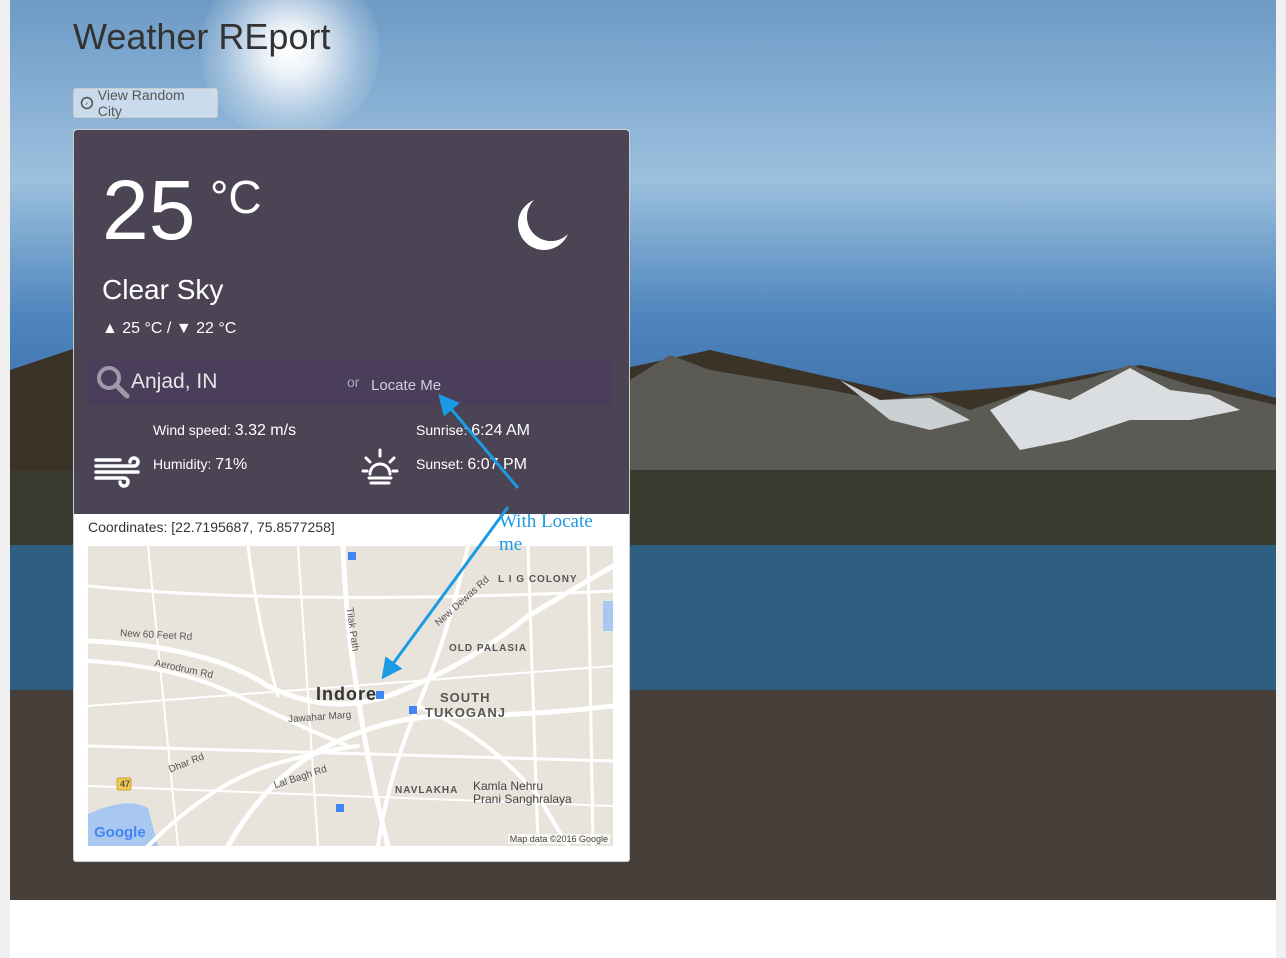 The image size is (1286, 958). I want to click on city-search-input, so click(226, 382).